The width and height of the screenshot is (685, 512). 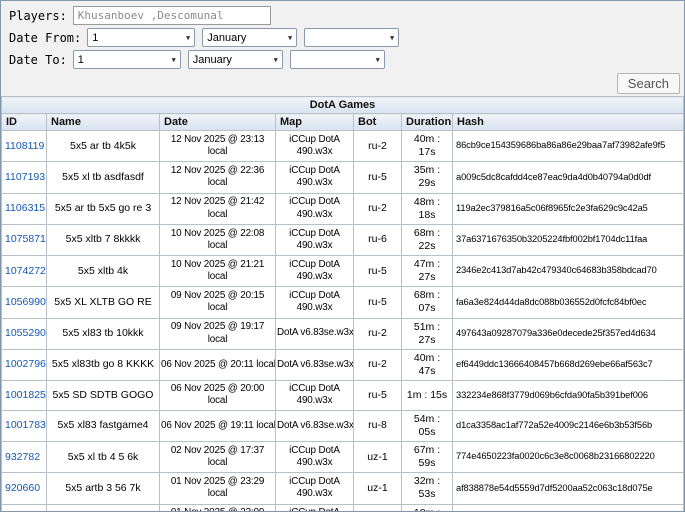 What do you see at coordinates (342, 84) in the screenshot?
I see `search-button-row: Search` at bounding box center [342, 84].